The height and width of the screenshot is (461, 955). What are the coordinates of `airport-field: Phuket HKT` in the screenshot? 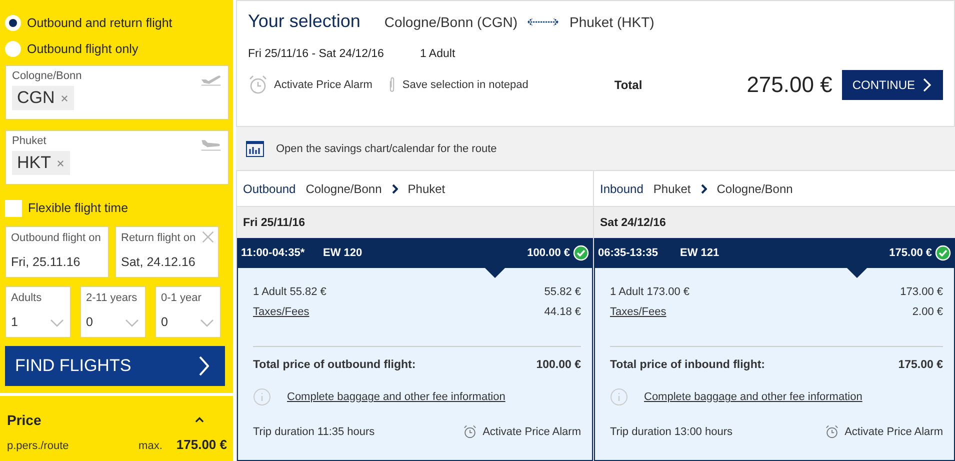 It's located at (117, 157).